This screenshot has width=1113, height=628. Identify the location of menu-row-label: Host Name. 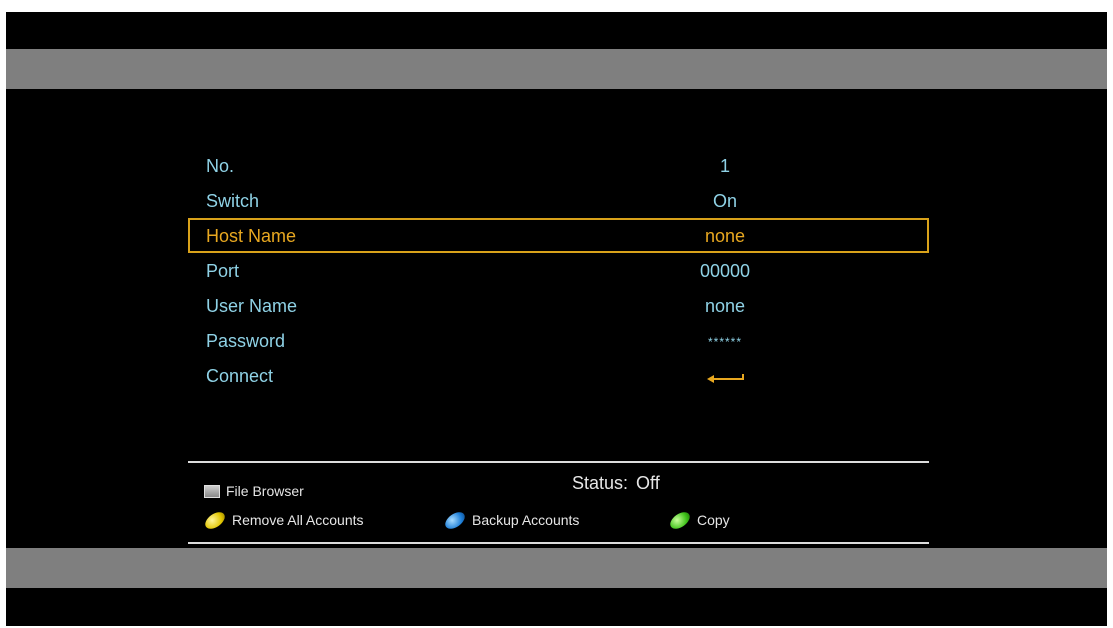
(251, 236).